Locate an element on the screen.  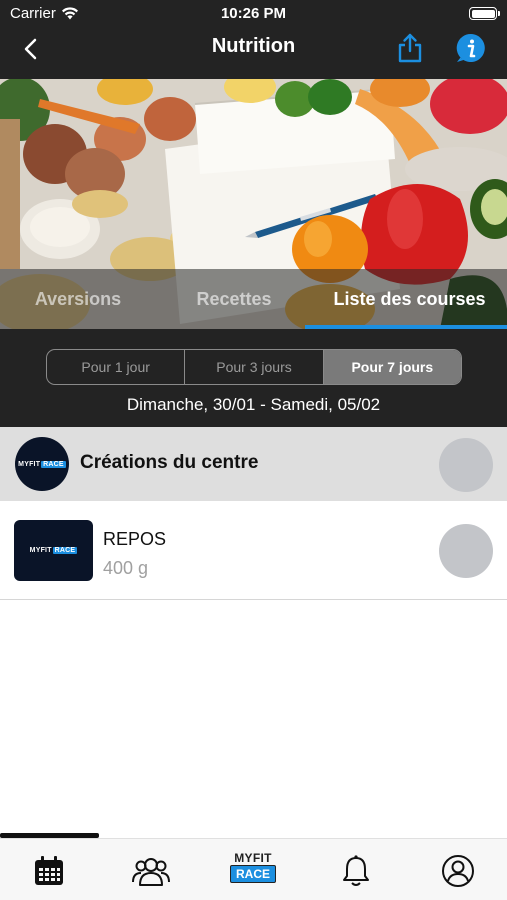
list-item: MYFIT RACE REPOS 400 g is located at coordinates (253, 550).